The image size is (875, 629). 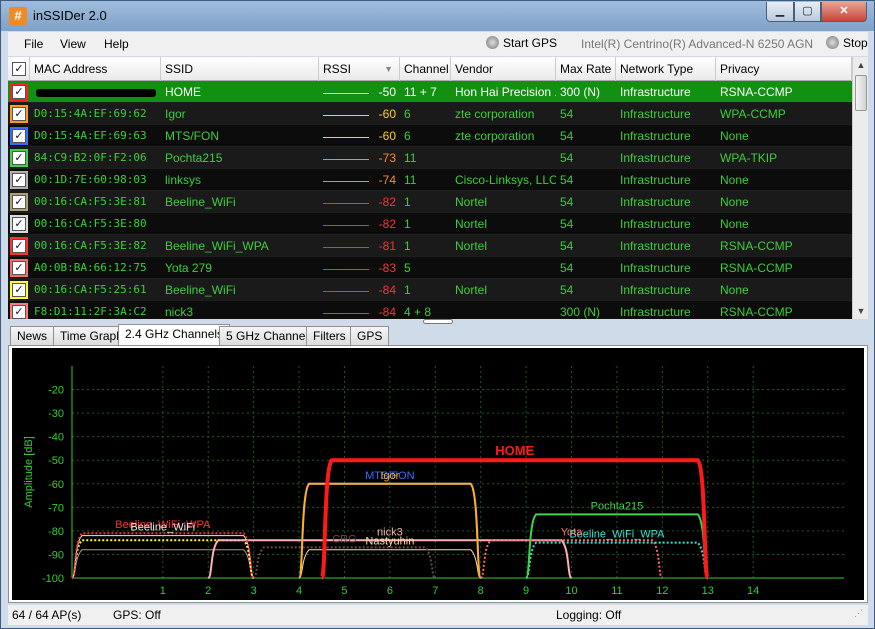 I want to click on menu-view: View, so click(x=73, y=44).